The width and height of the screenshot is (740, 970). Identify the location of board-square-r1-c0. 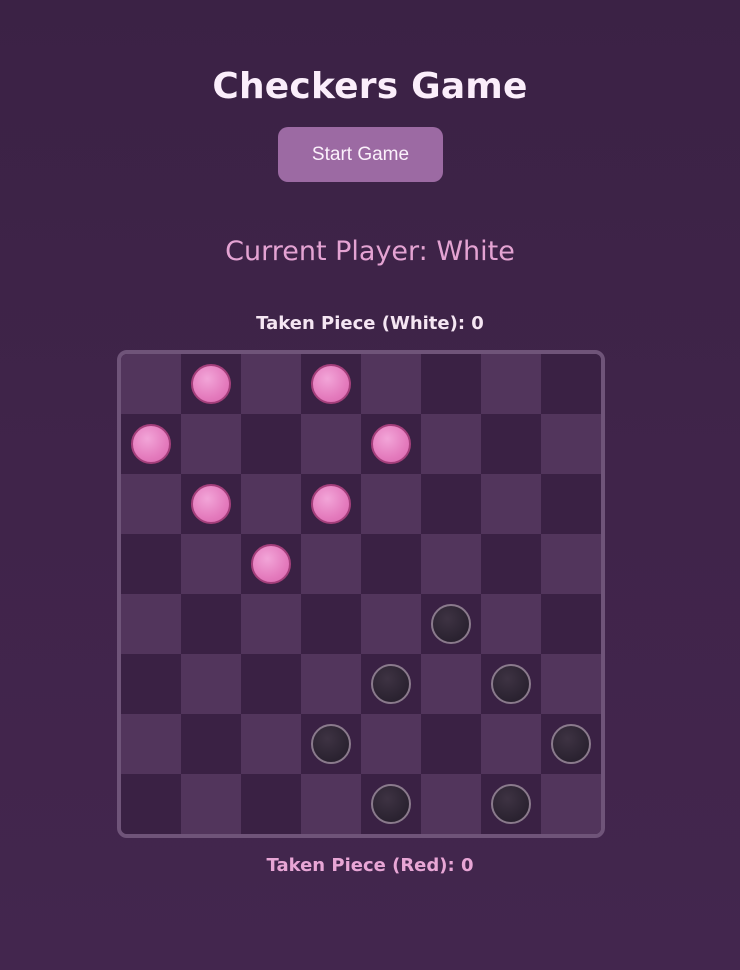
(151, 444).